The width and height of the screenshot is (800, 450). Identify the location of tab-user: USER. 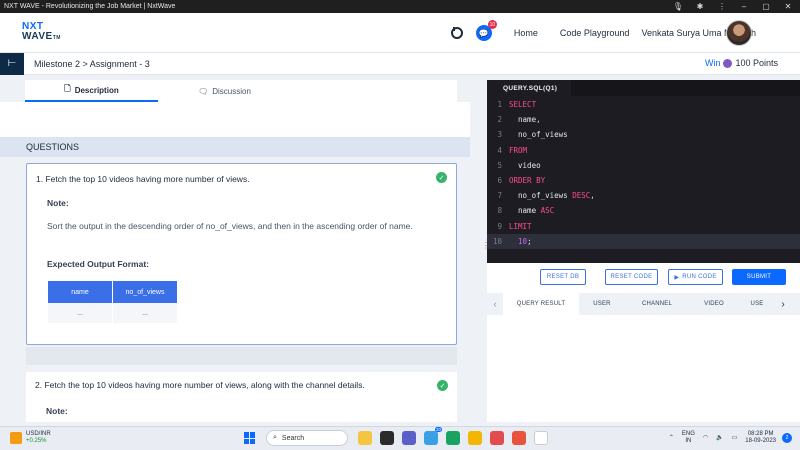
(602, 304).